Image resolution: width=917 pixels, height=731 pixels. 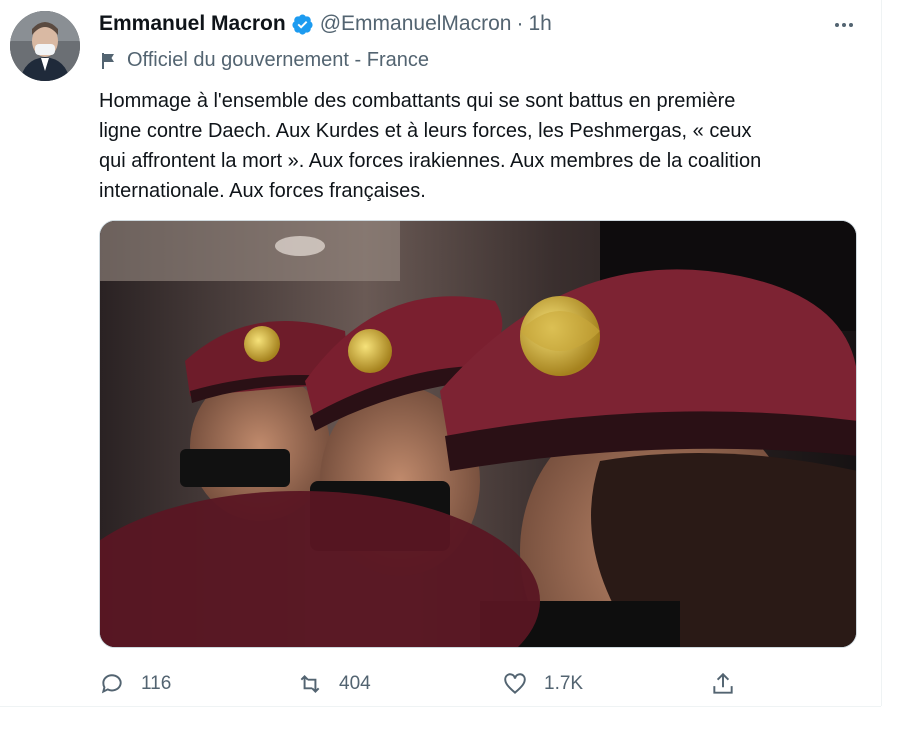 What do you see at coordinates (564, 683) in the screenshot?
I see `like-count: 1.7K` at bounding box center [564, 683].